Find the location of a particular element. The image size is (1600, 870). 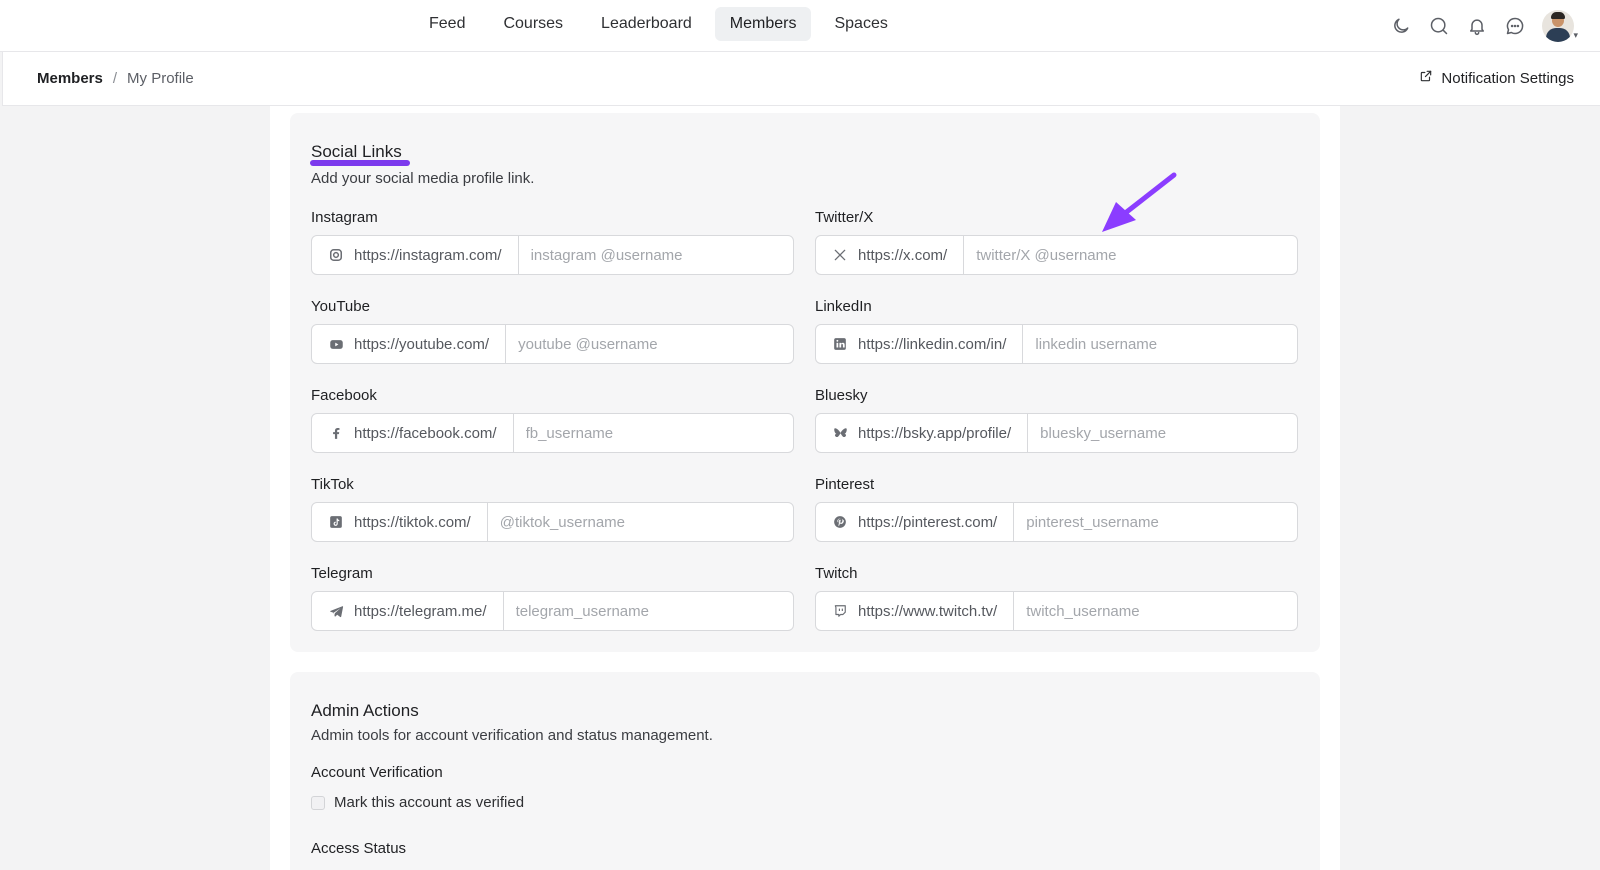

instagram-icon is located at coordinates (336, 255).